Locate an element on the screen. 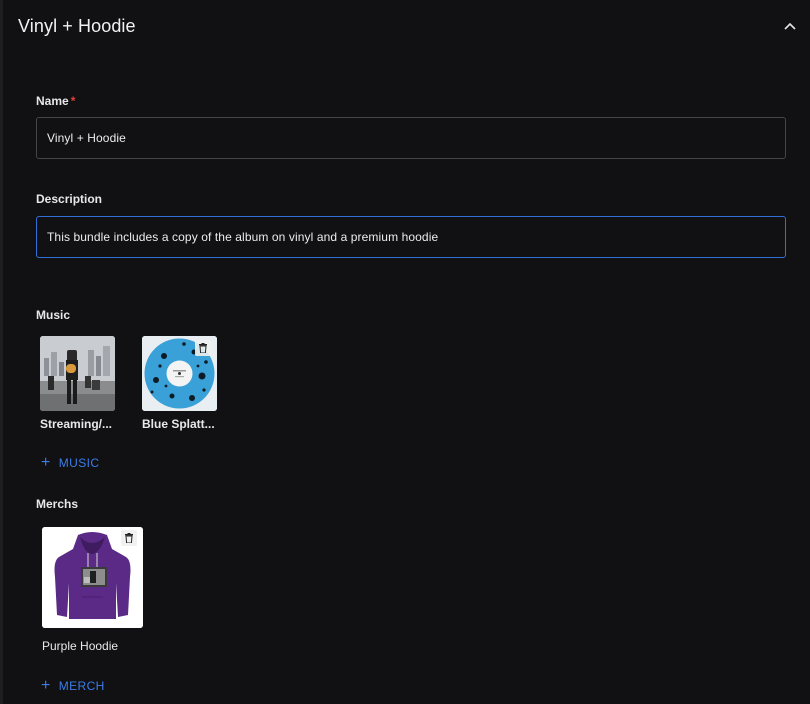  name-input is located at coordinates (411, 138).